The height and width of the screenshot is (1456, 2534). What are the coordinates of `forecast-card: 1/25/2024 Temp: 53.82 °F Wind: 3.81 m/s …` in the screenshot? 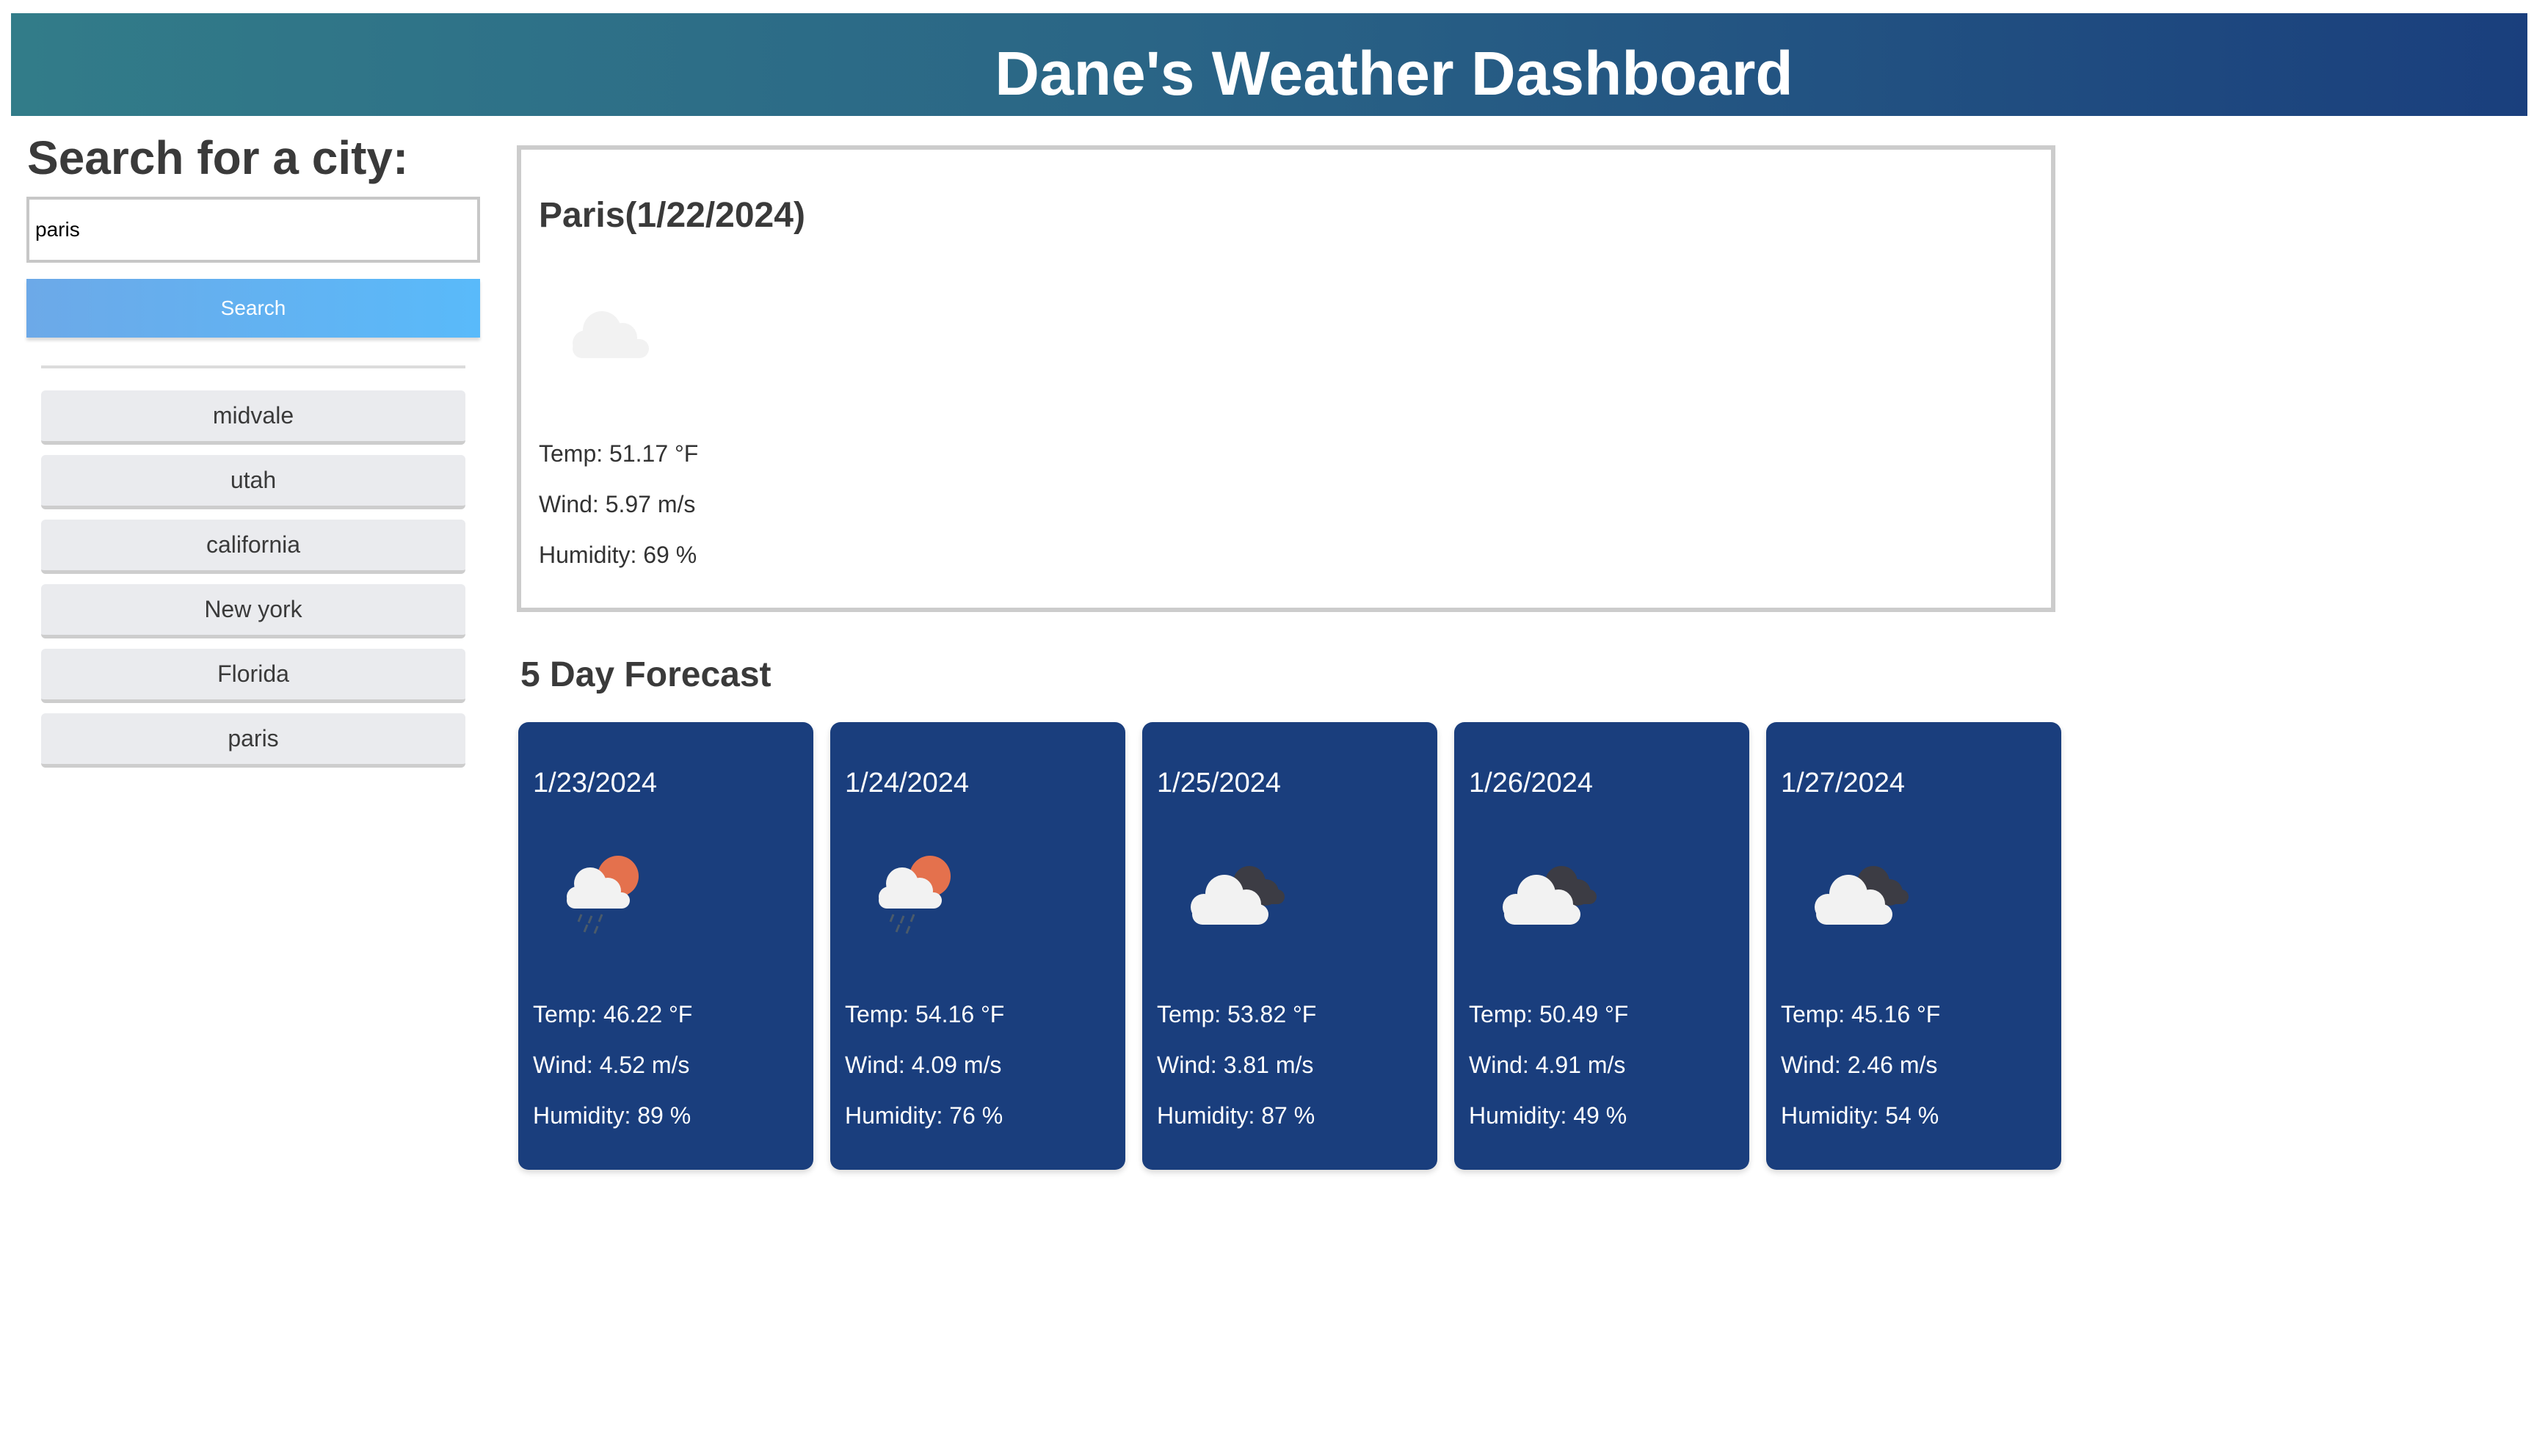 It's located at (1289, 946).